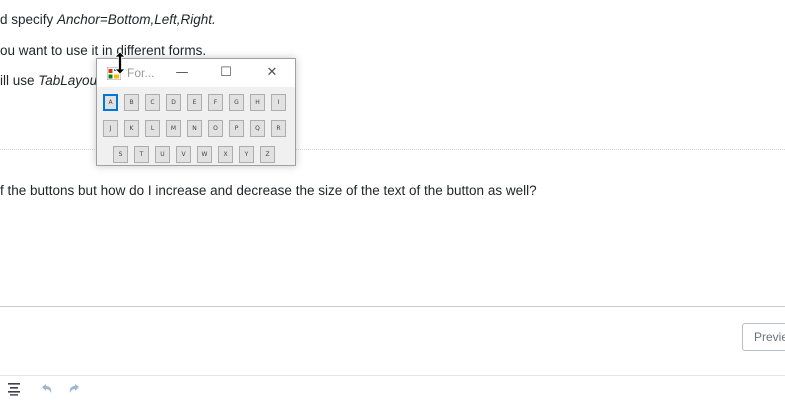  Describe the element at coordinates (103, 50) in the screenshot. I see `answer-line-2: ou want to use it in different forms.` at that location.